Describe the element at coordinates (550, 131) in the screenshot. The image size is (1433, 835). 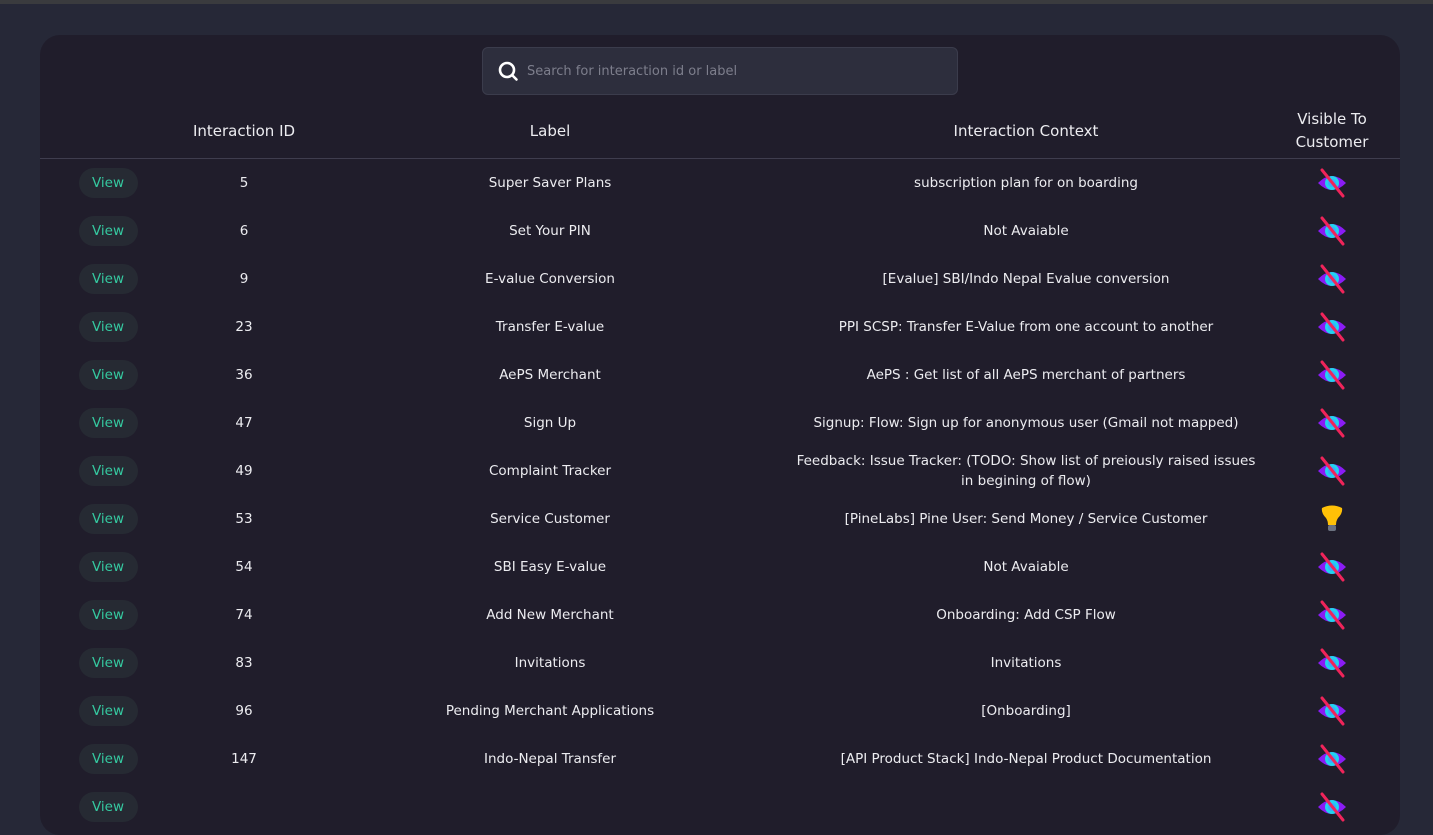
I see `header-label: Label` at that location.